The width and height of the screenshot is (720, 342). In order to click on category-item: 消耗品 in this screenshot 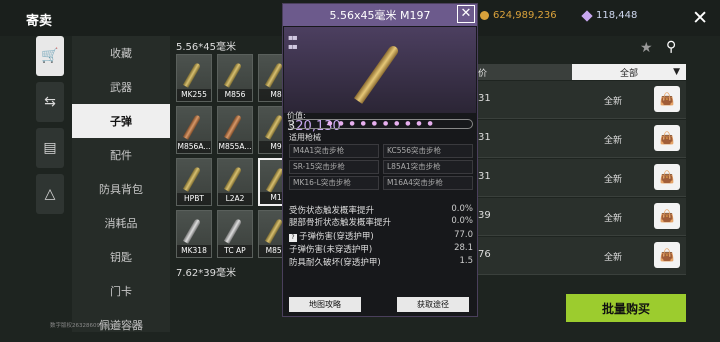, I will do `click(121, 223)`.